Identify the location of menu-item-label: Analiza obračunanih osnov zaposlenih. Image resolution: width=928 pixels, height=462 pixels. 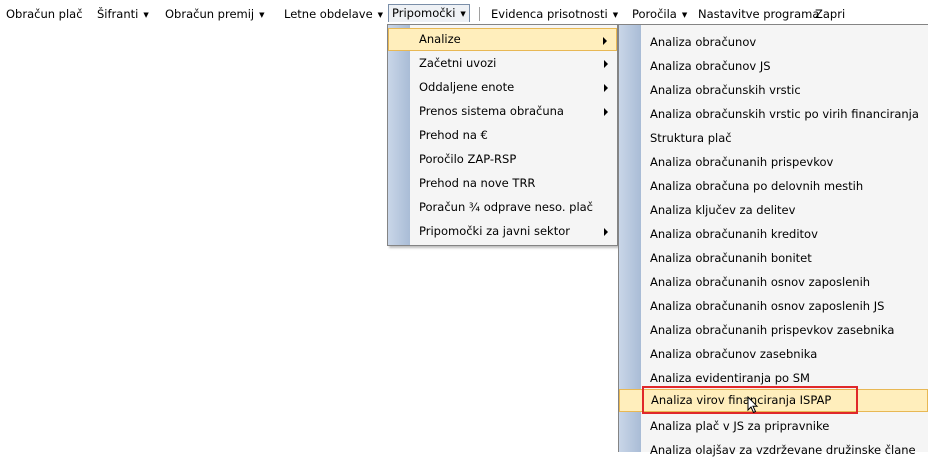
(760, 282).